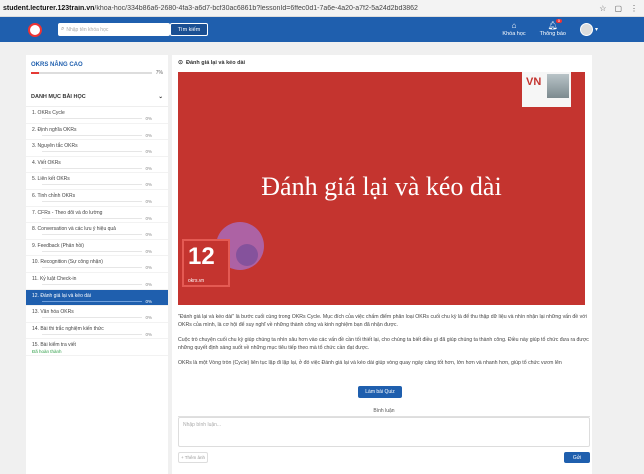 This screenshot has height=474, width=644. I want to click on lesson-label: 14. Bài thi trắc nghiệm kiến thức, so click(68, 328).